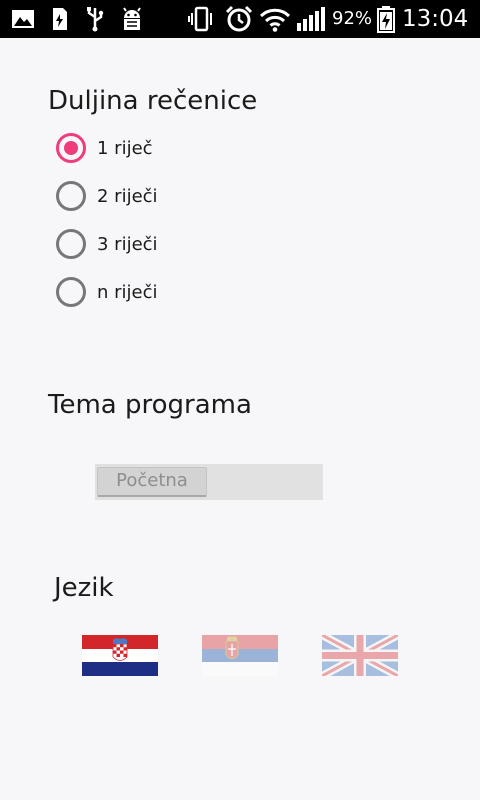 This screenshot has width=480, height=800. I want to click on radio-label: 2 riječi, so click(127, 196).